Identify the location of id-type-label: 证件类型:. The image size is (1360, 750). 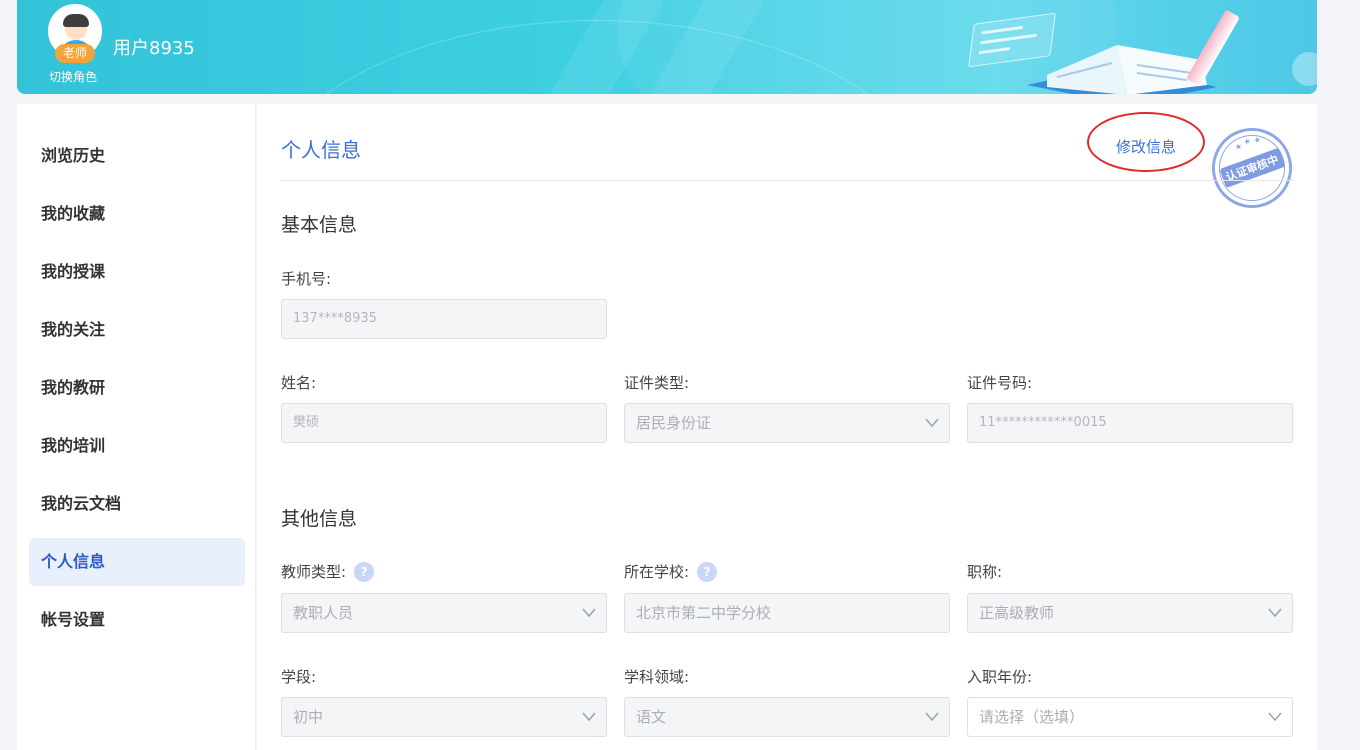
(657, 383).